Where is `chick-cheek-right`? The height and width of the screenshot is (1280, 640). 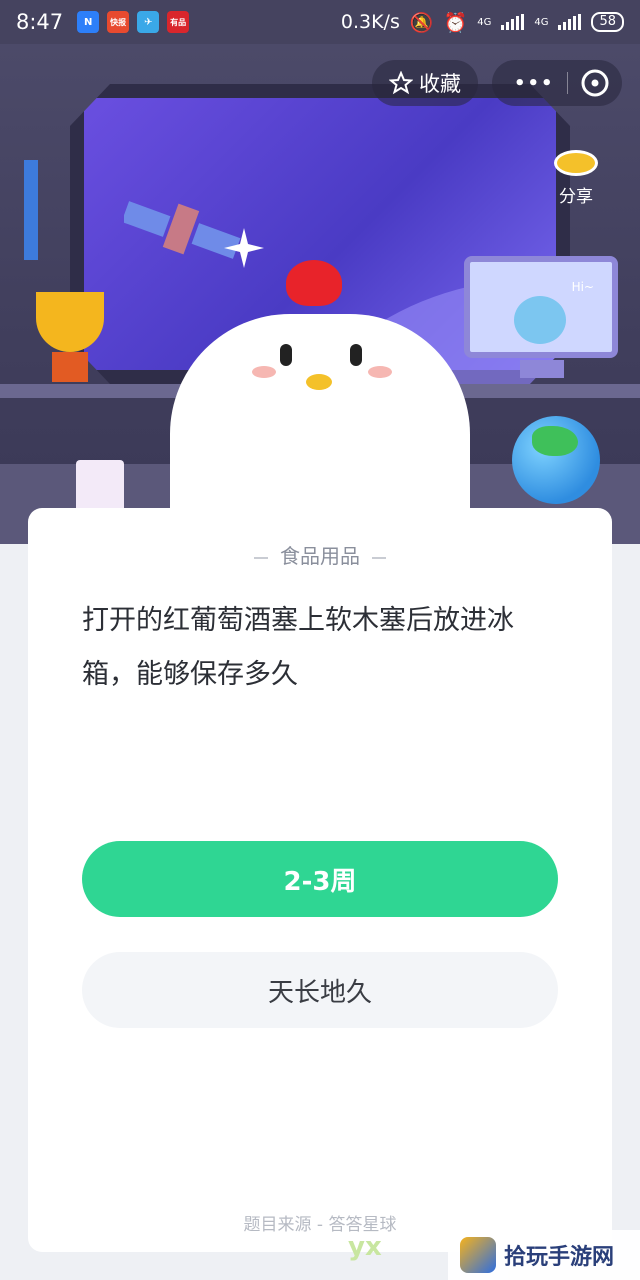
chick-cheek-right is located at coordinates (380, 372).